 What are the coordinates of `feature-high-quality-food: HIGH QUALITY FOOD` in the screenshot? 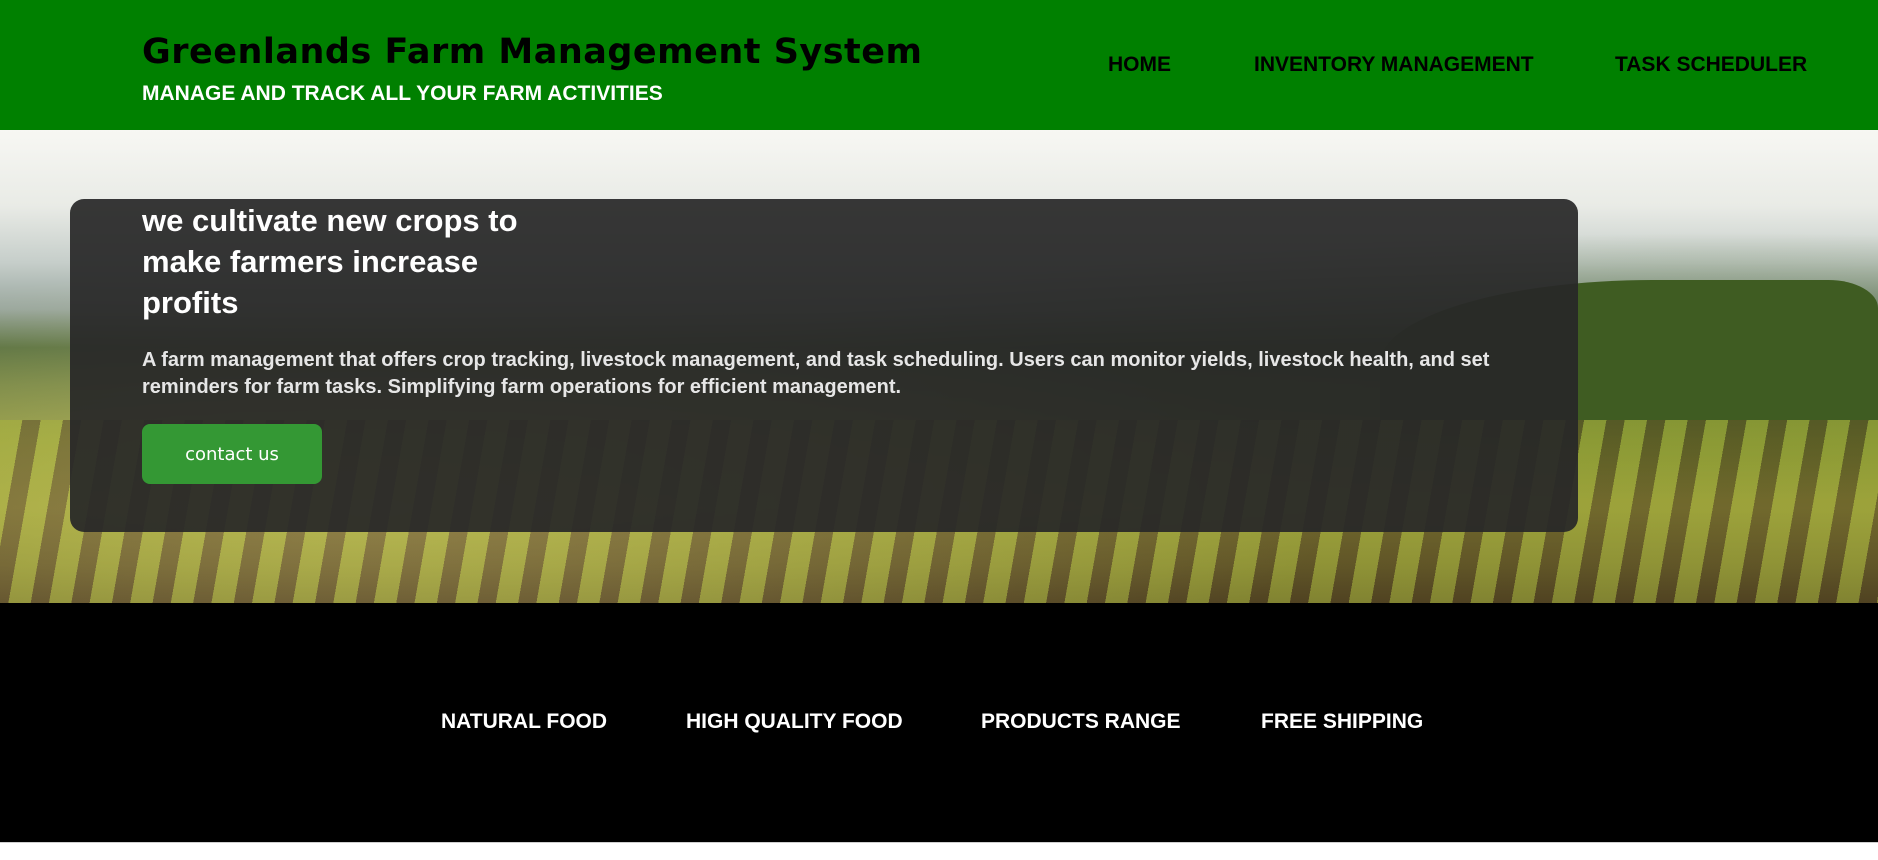 It's located at (794, 721).